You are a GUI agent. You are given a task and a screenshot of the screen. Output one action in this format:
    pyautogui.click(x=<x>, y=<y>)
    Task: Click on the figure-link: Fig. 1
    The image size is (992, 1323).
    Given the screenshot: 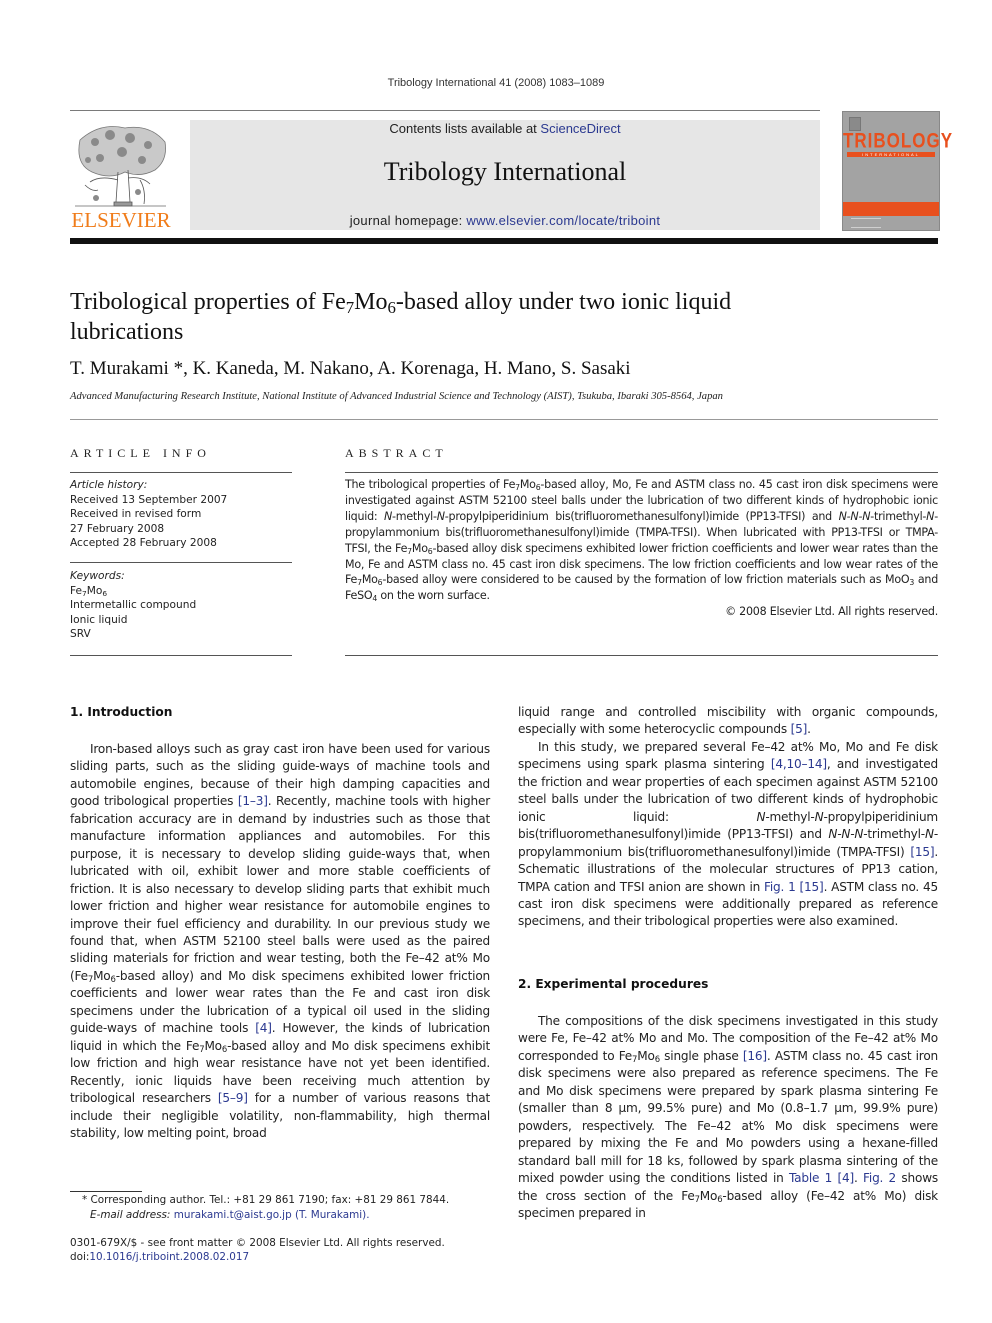 What is the action you would take?
    pyautogui.click(x=780, y=887)
    